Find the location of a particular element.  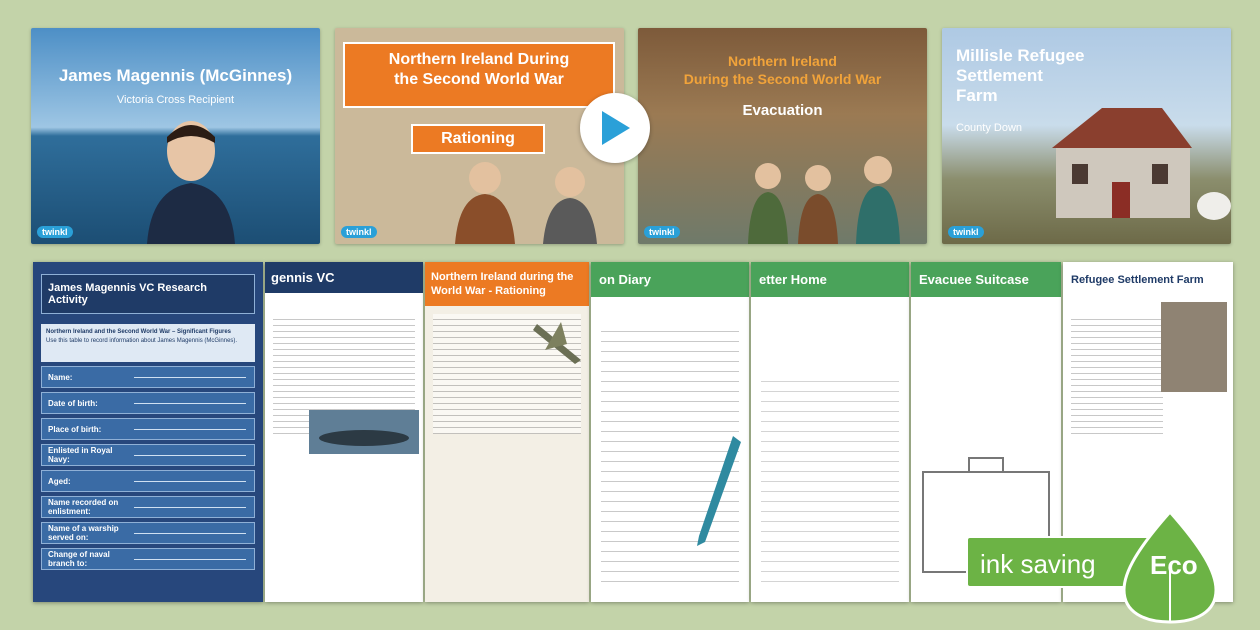

people-illustration is located at coordinates (526, 203).